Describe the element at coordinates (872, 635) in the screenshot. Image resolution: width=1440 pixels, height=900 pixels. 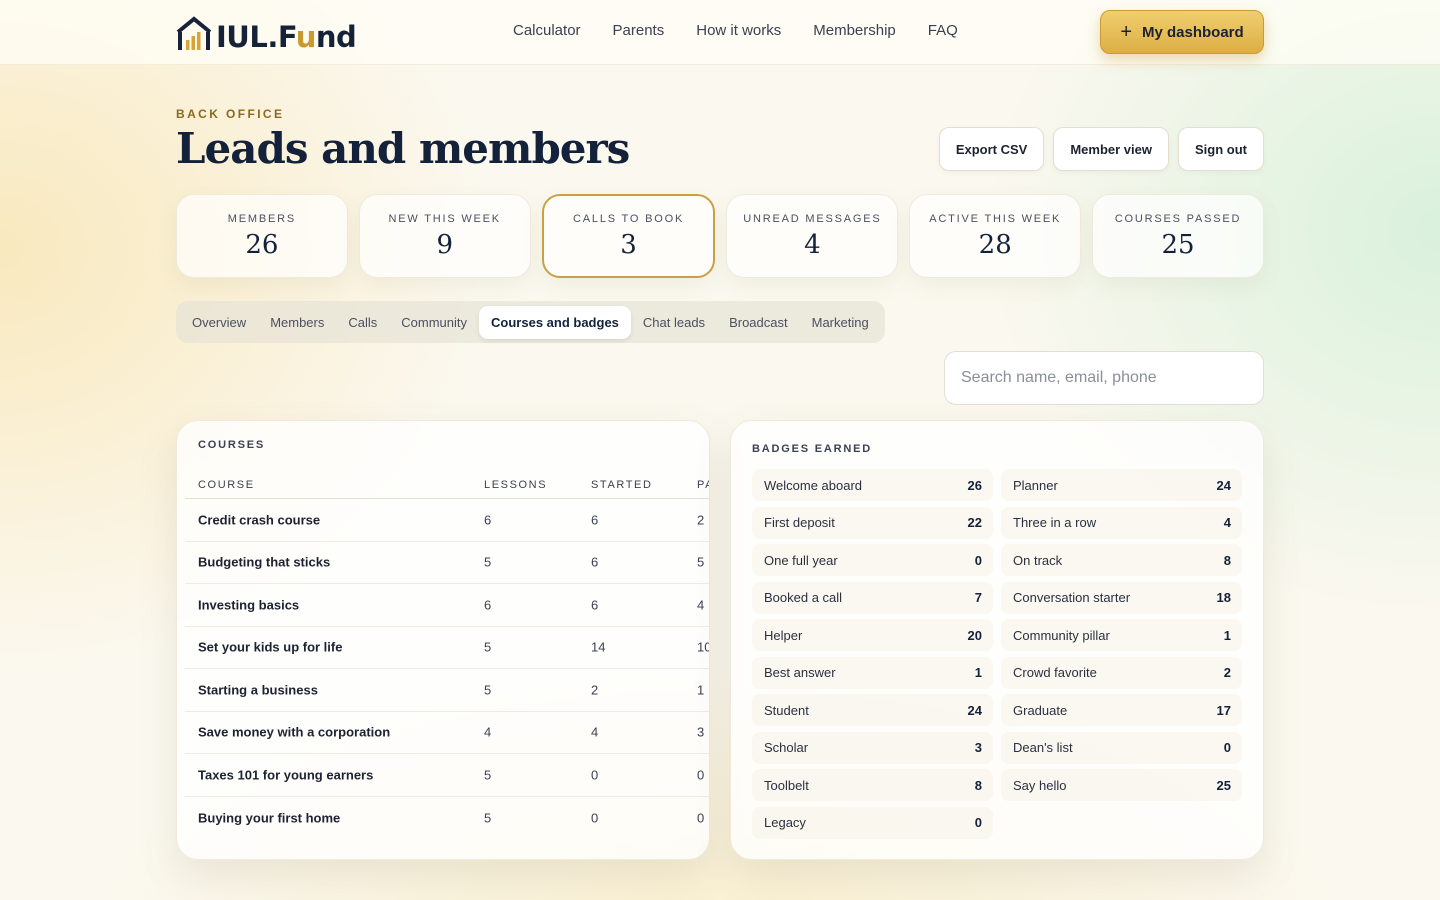
I see `badge-item: Helper 20` at that location.